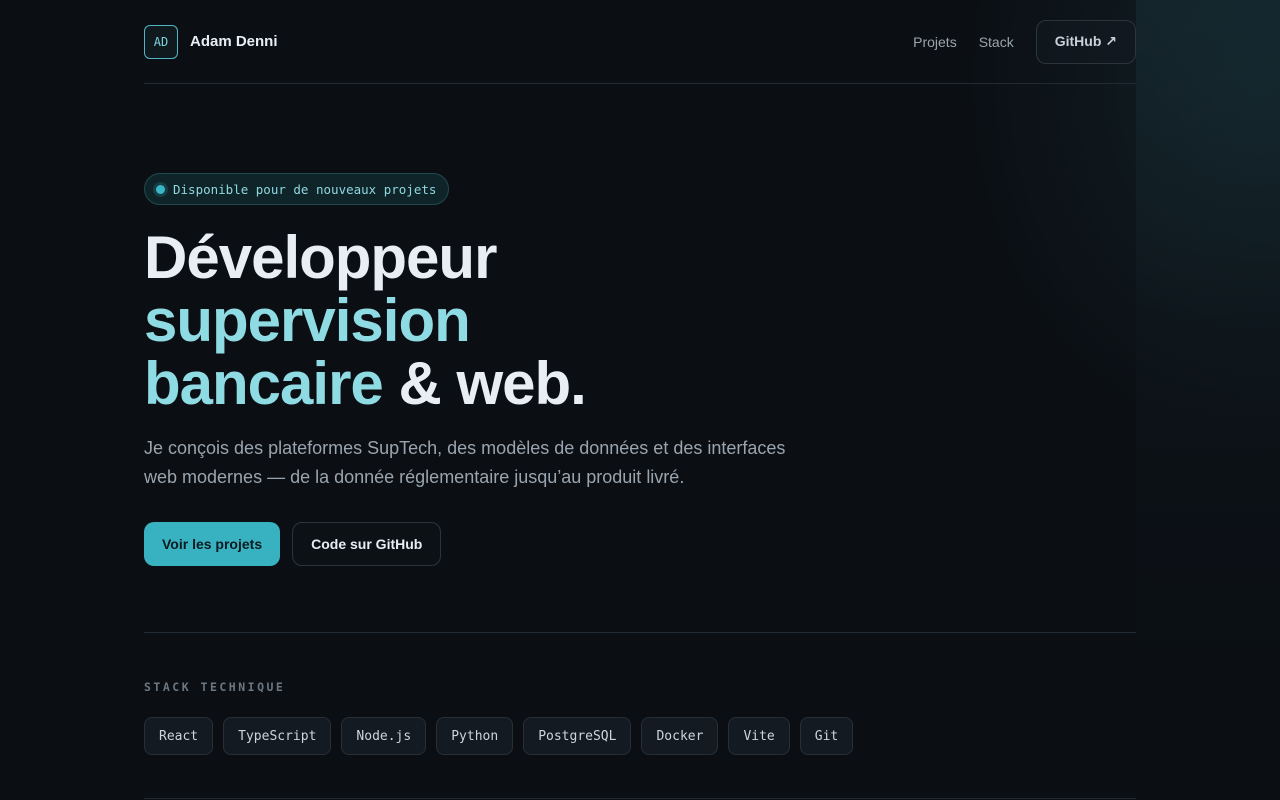 The image size is (1280, 800). I want to click on cta-row: Voir les projets Code sur GitHub, so click(293, 544).